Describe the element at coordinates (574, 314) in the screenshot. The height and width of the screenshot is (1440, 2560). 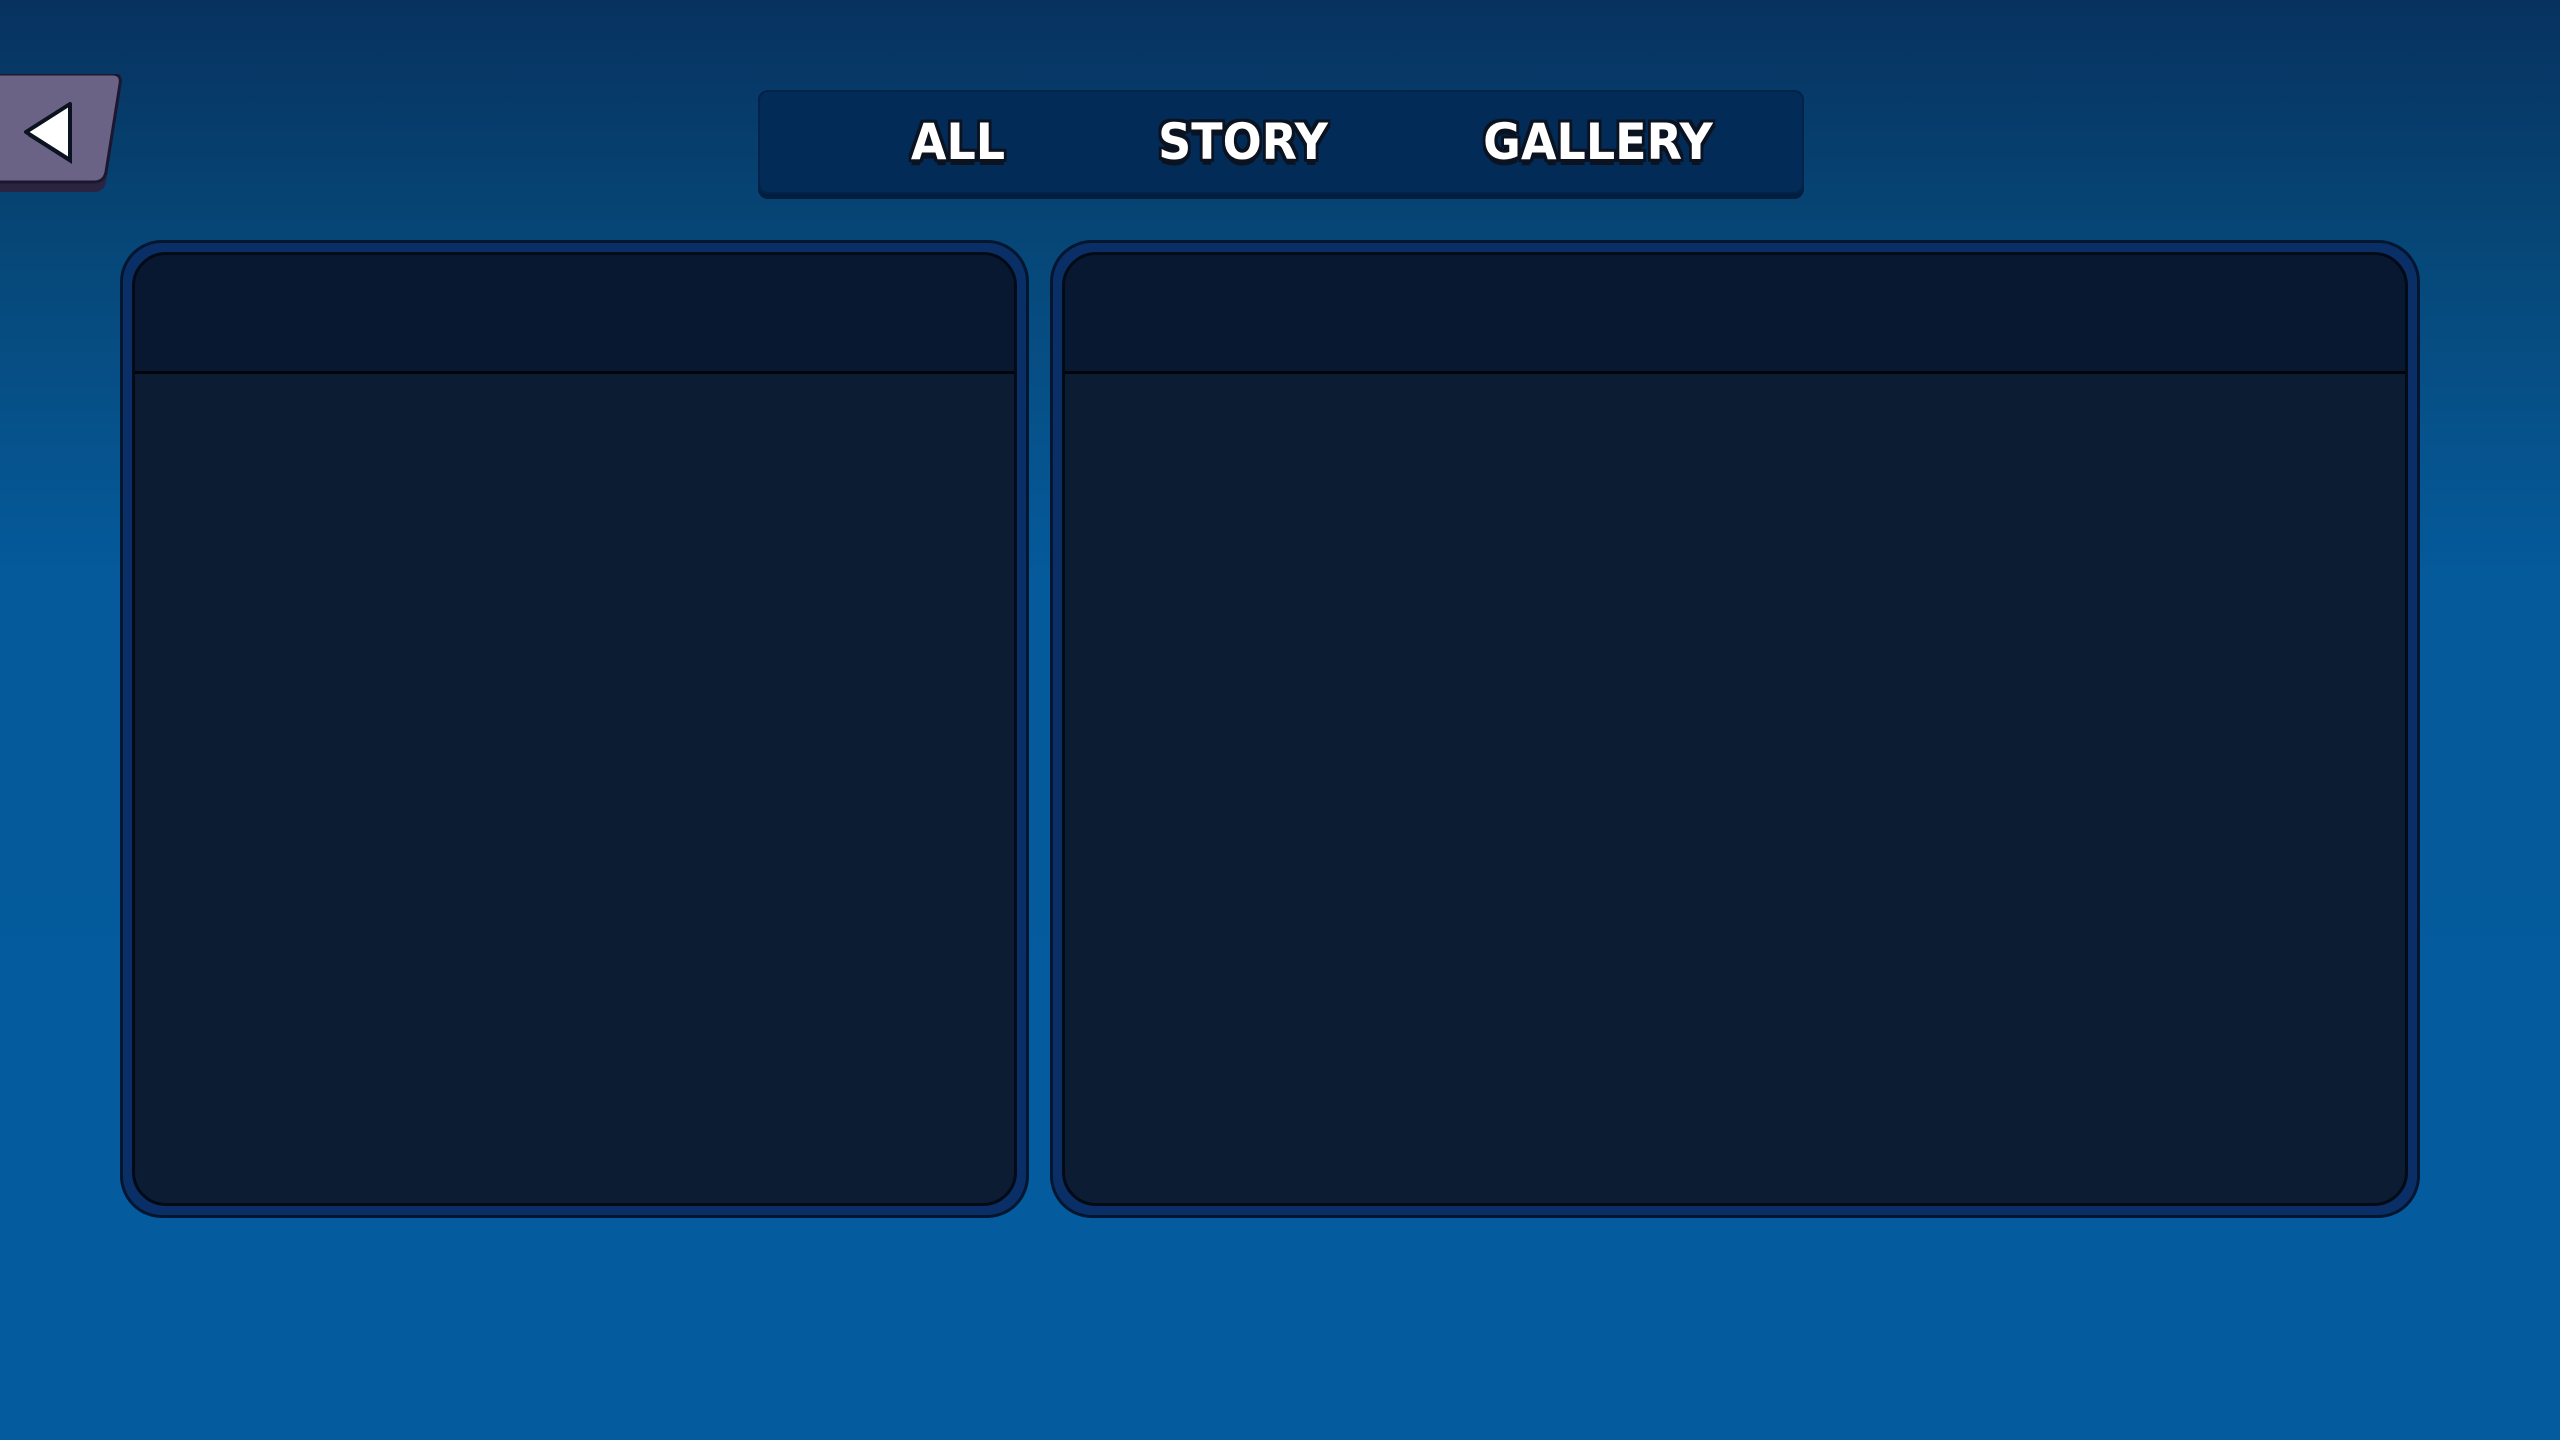
I see `left-panel-header` at that location.